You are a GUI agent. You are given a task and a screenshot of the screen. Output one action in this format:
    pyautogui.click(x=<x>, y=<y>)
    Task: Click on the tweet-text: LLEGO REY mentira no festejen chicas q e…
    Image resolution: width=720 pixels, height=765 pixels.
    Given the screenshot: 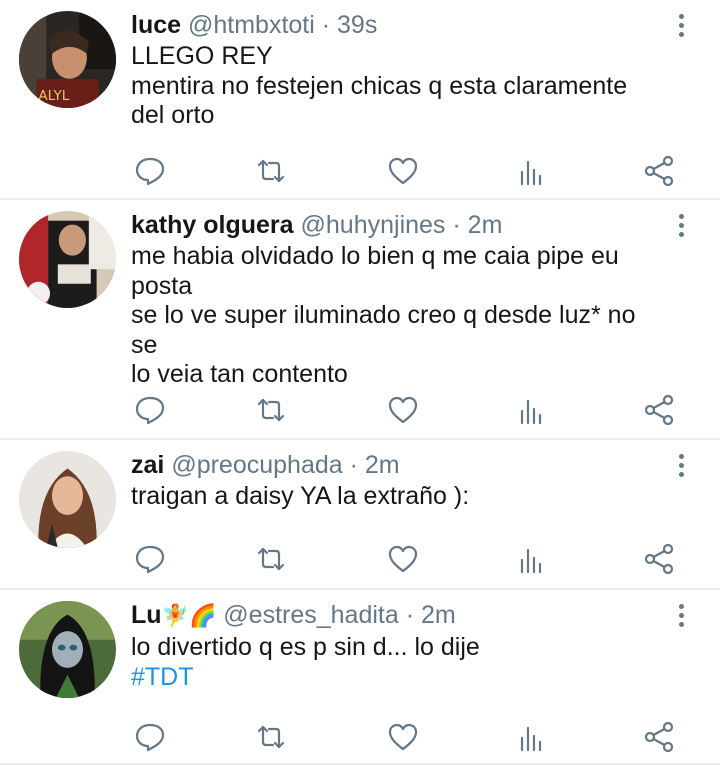 What is the action you would take?
    pyautogui.click(x=395, y=86)
    